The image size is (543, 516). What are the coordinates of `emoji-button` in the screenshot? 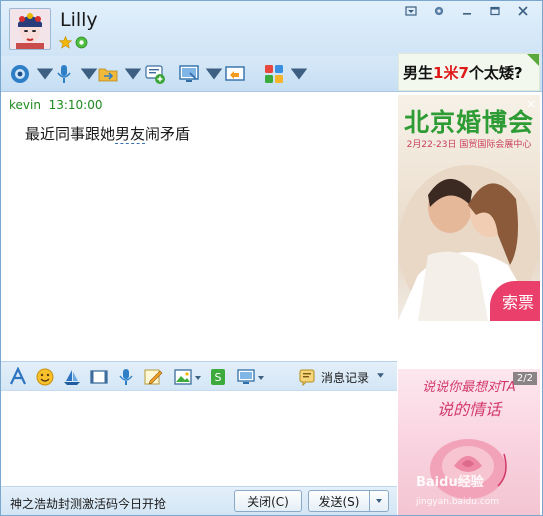 It's located at (45, 377).